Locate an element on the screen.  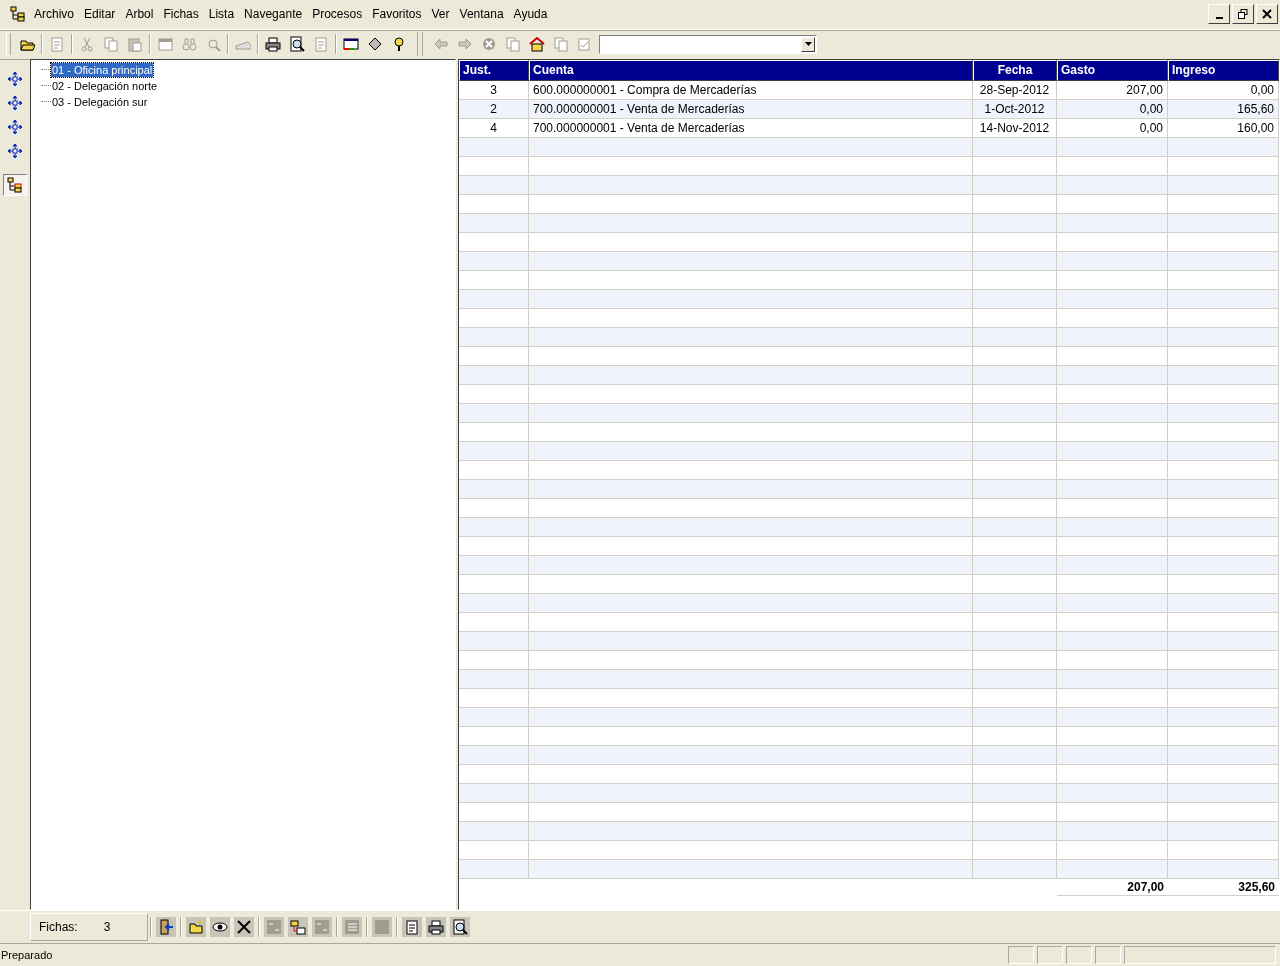
menu-item: Navegante is located at coordinates (273, 14).